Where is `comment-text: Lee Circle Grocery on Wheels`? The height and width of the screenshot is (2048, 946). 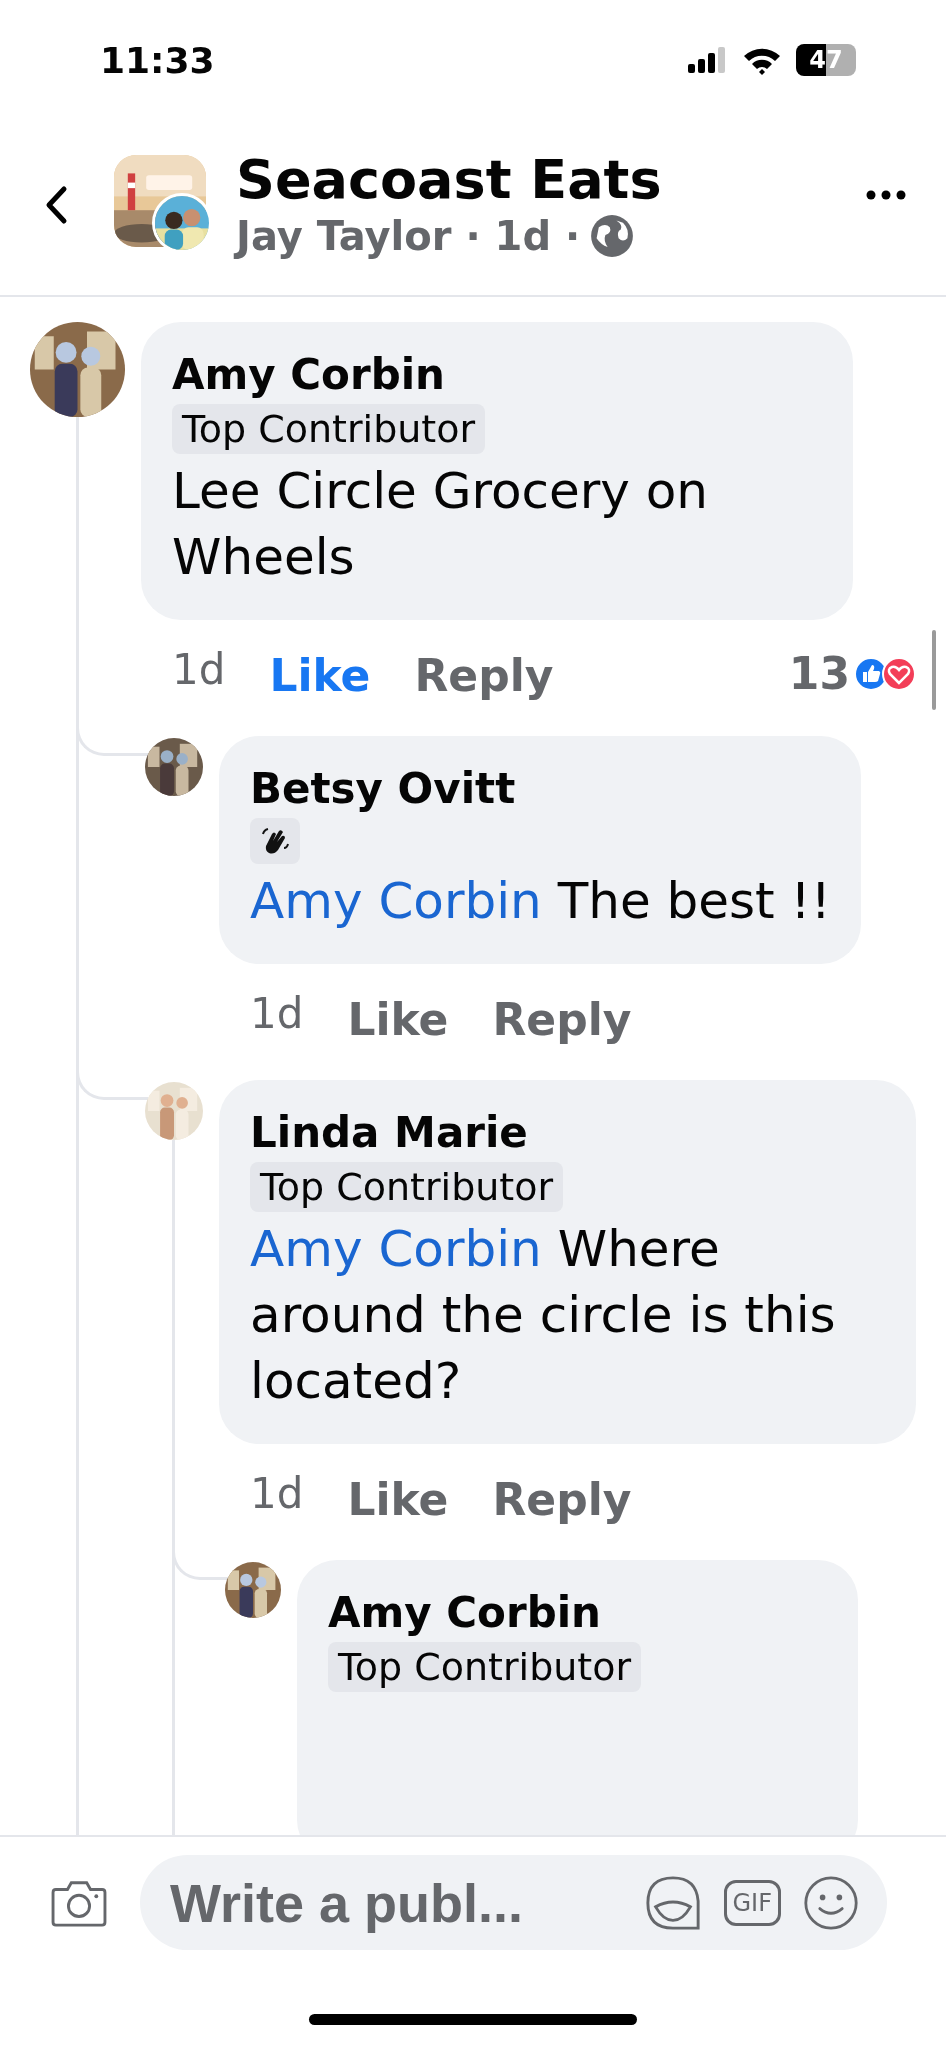 comment-text: Lee Circle Grocery on Wheels is located at coordinates (441, 524).